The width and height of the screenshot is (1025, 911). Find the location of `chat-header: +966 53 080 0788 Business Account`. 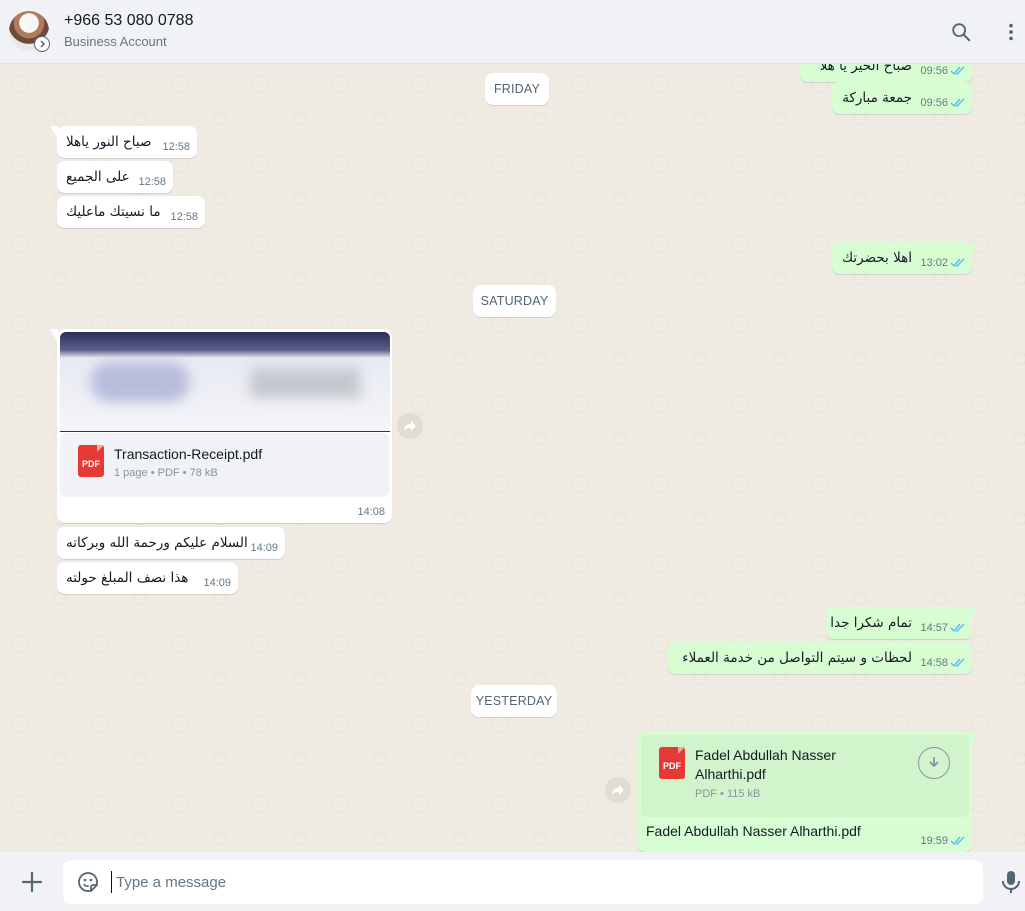

chat-header: +966 53 080 0788 Business Account is located at coordinates (512, 32).